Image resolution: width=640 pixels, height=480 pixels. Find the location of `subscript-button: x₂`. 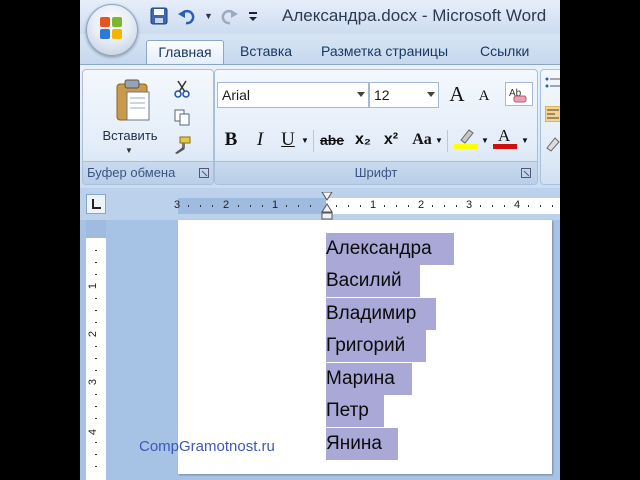

subscript-button: x₂ is located at coordinates (363, 140).